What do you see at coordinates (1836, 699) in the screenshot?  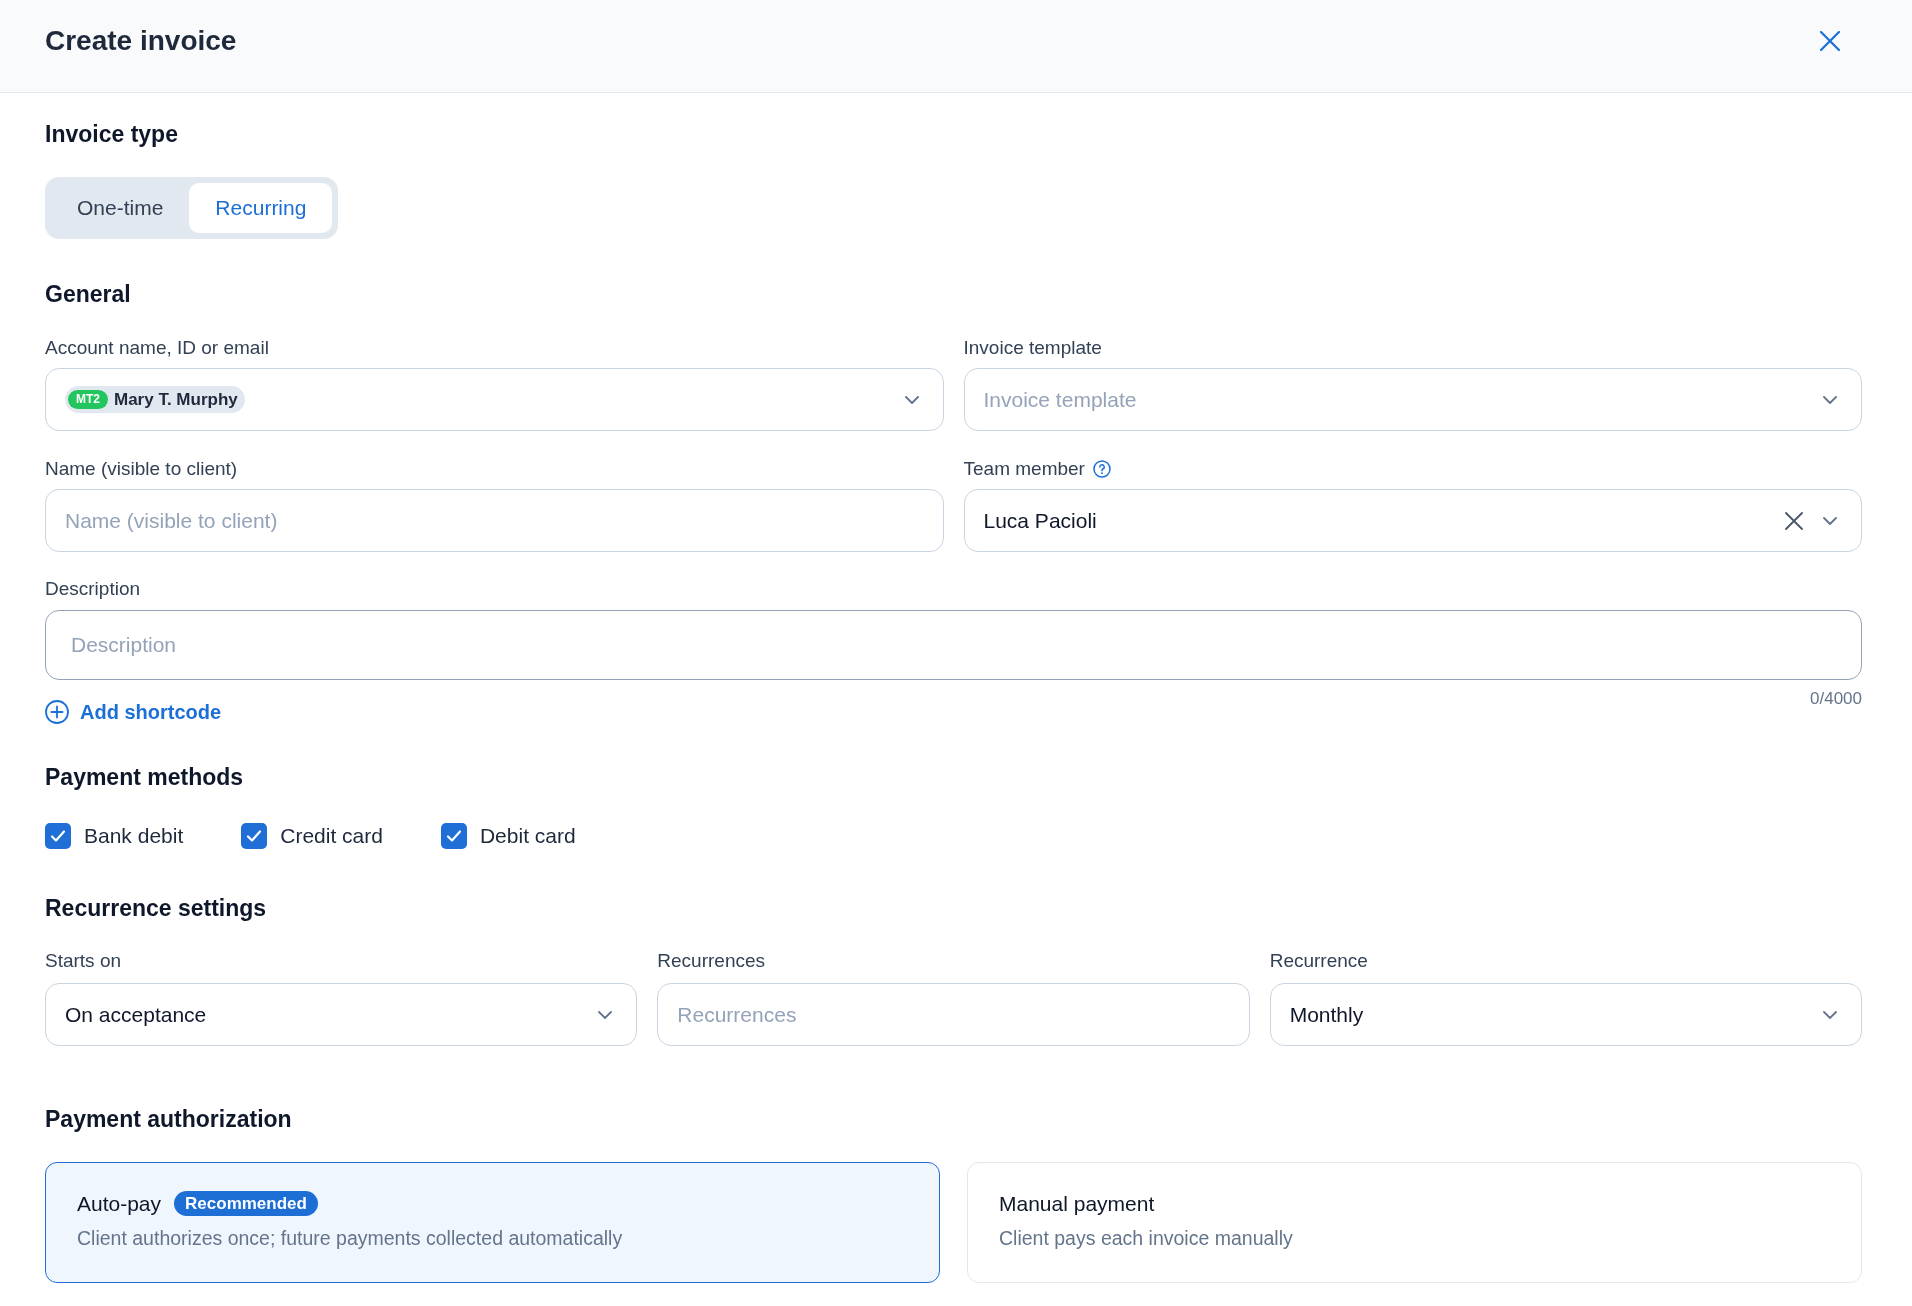 I see `character-counter: 0/4000` at bounding box center [1836, 699].